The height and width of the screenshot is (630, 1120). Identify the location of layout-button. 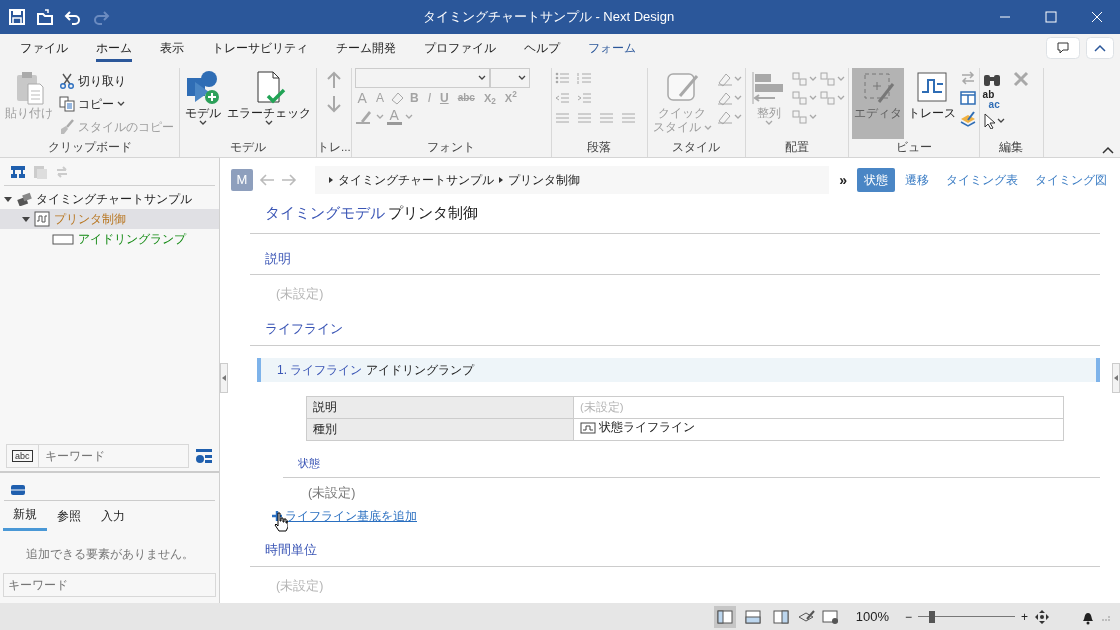
(724, 616).